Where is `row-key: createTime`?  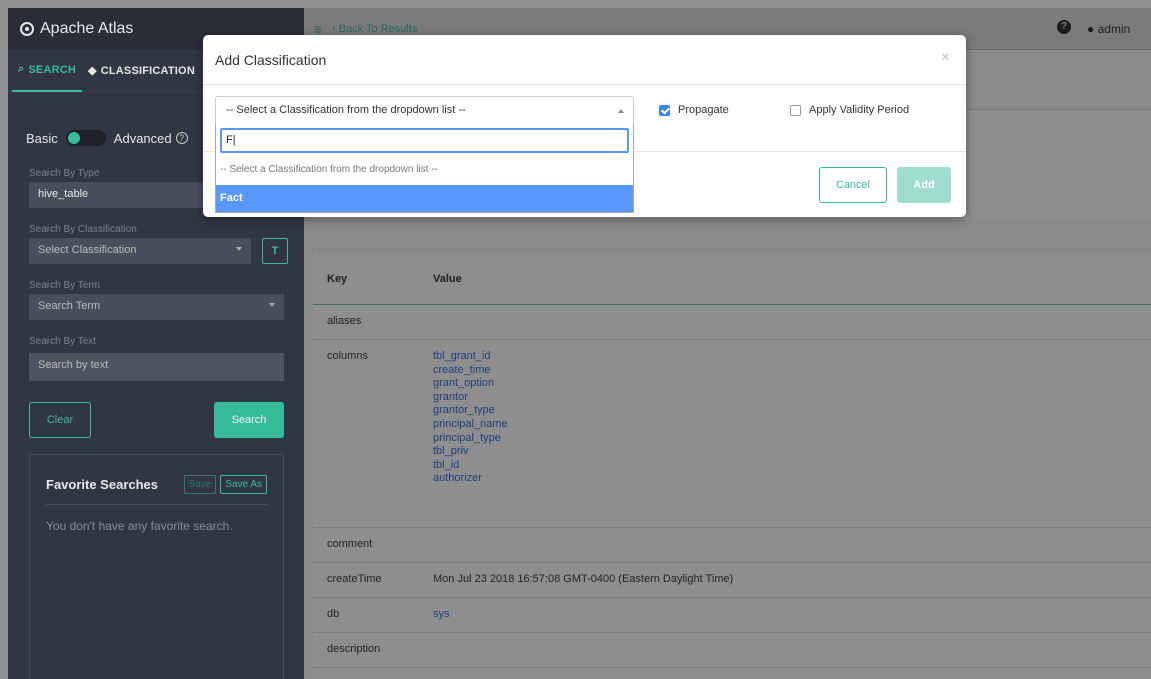
row-key: createTime is located at coordinates (354, 579).